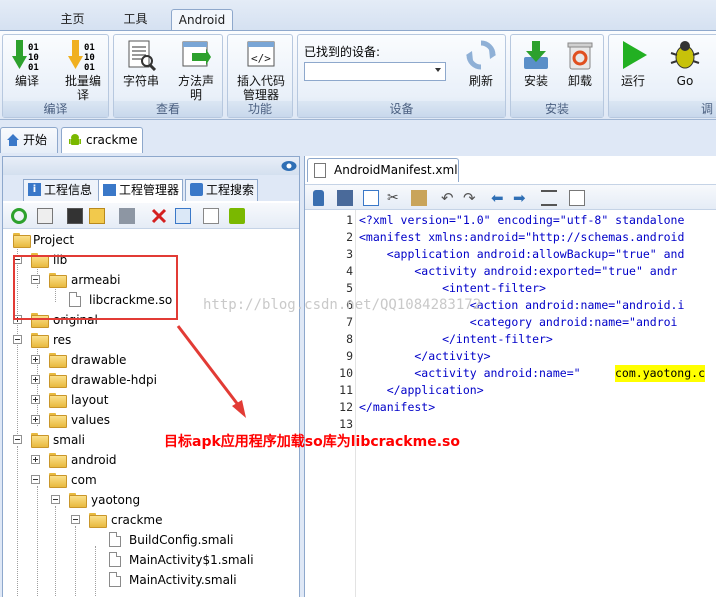 This screenshot has height=597, width=716. What do you see at coordinates (237, 216) in the screenshot?
I see `android-build-icon` at bounding box center [237, 216].